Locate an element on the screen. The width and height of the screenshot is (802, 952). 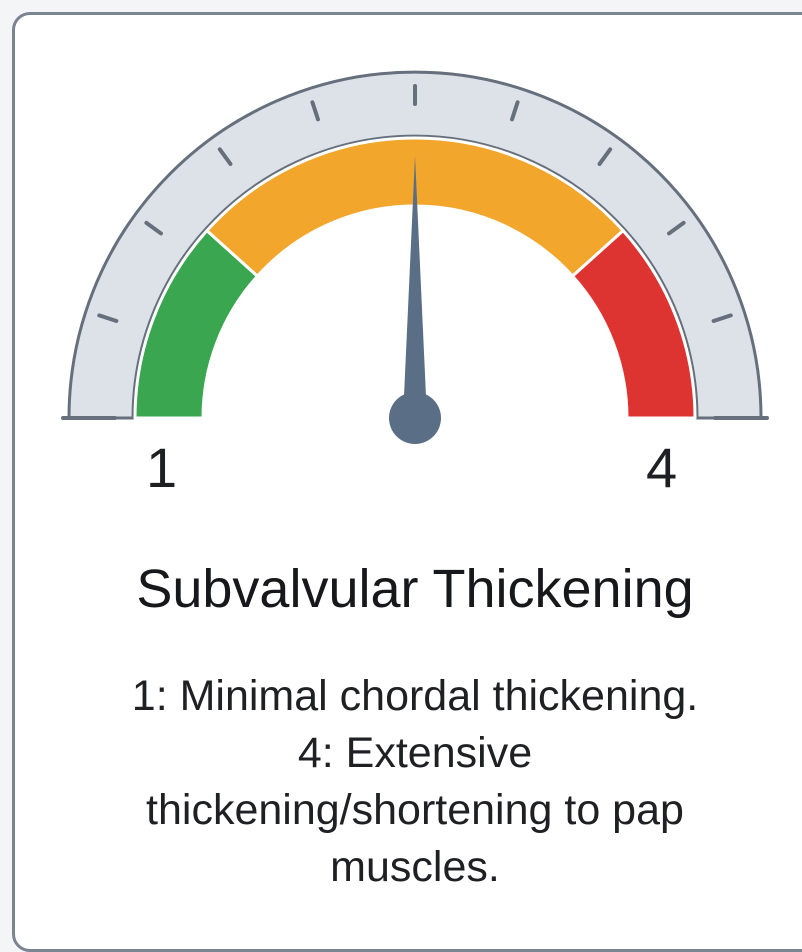
description-line-3: thickening/shortening to pap is located at coordinates (415, 810).